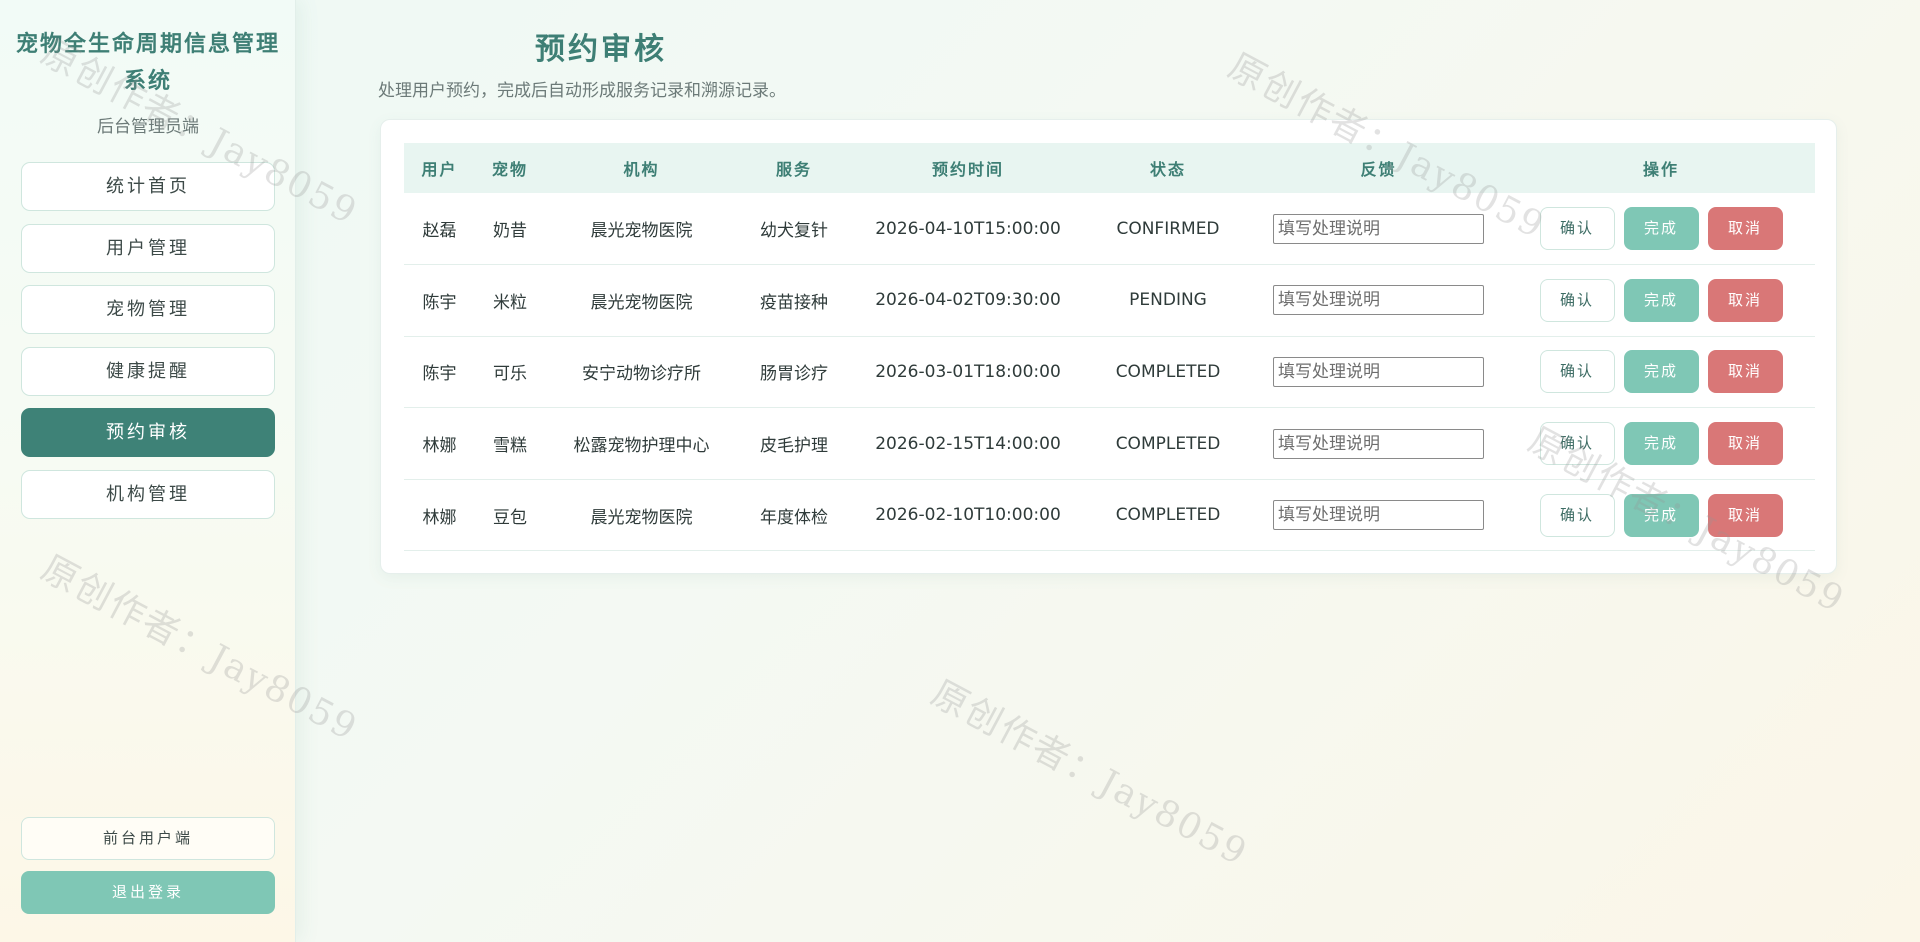  I want to click on header-feedback: 反馈, so click(1378, 169).